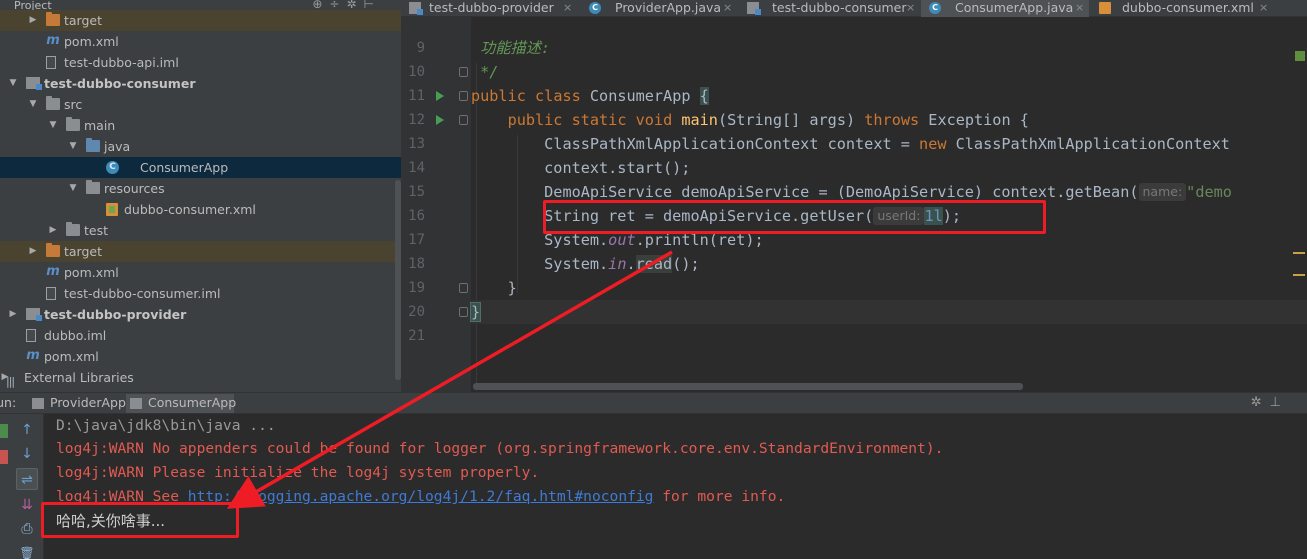  Describe the element at coordinates (200, 209) in the screenshot. I see `tree-item-dubbo-consumer-xml: dubbo-consumer.xml` at that location.